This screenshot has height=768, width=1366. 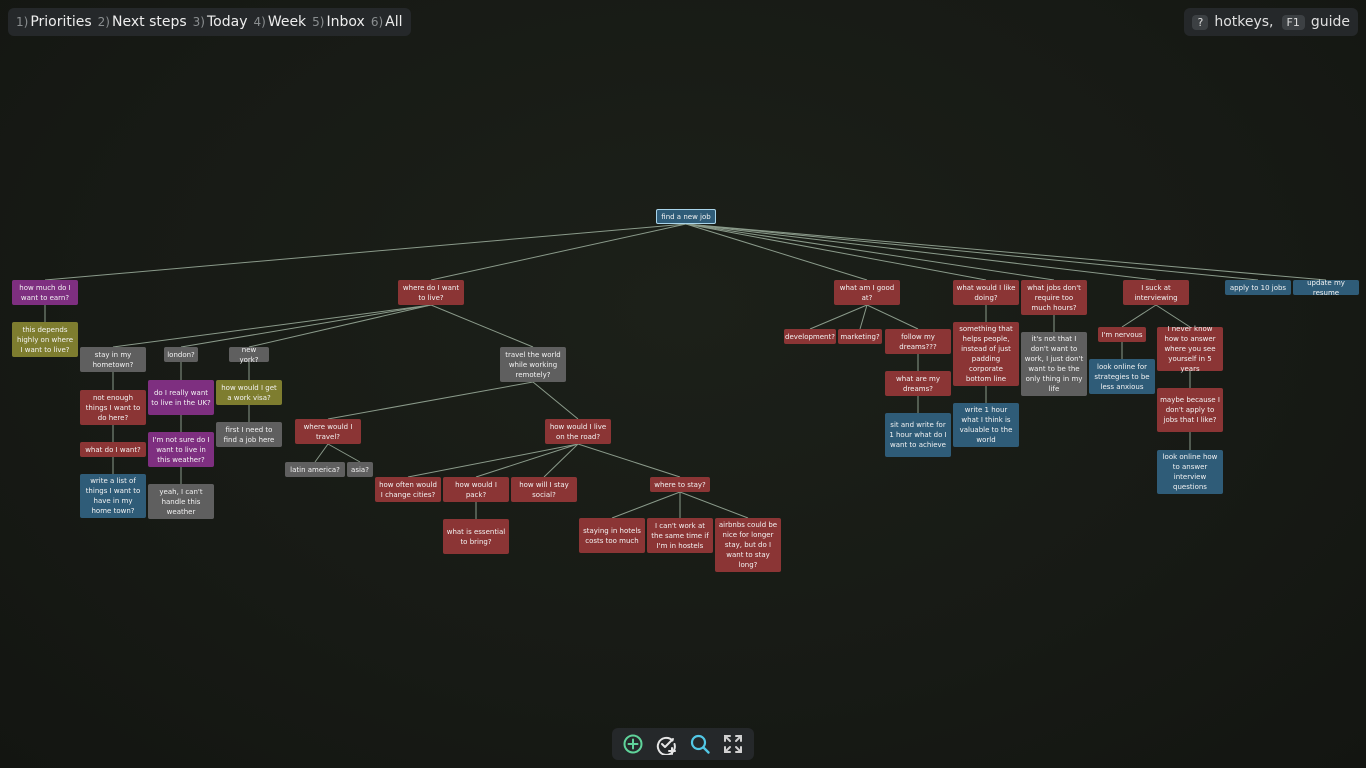 What do you see at coordinates (863, 317) in the screenshot?
I see `edge-goodat-marketing` at bounding box center [863, 317].